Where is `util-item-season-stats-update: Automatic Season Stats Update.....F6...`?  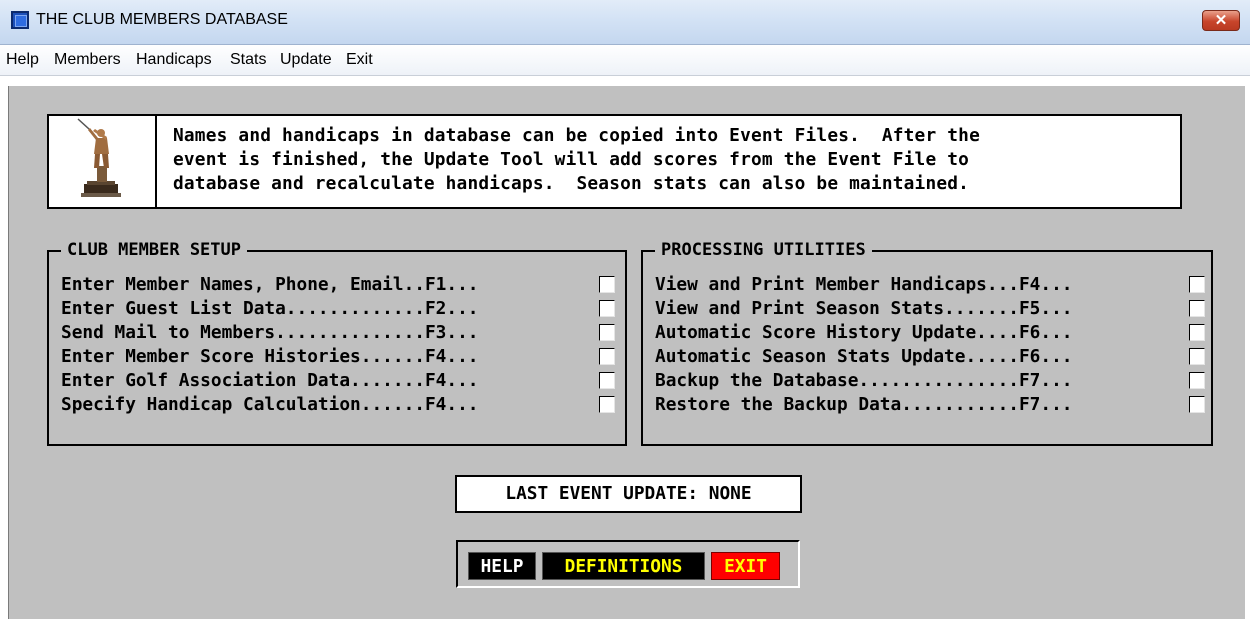 util-item-season-stats-update: Automatic Season Stats Update.....F6... is located at coordinates (864, 356).